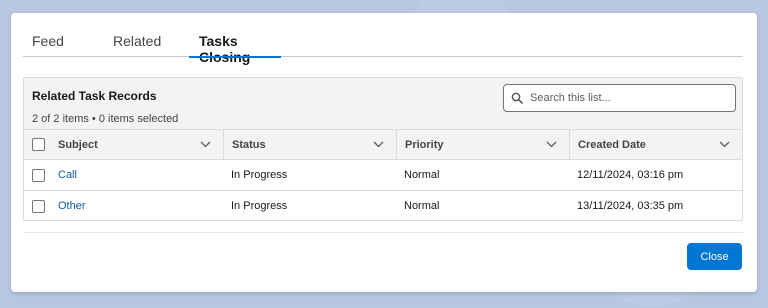 This screenshot has height=308, width=768. What do you see at coordinates (383, 232) in the screenshot?
I see `footer-divider` at bounding box center [383, 232].